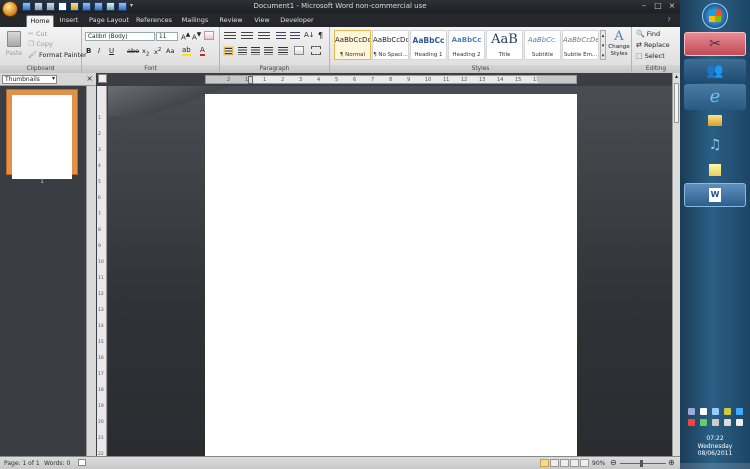 The height and width of the screenshot is (469, 750). Describe the element at coordinates (231, 21) in the screenshot. I see `tab-review: Review` at that location.